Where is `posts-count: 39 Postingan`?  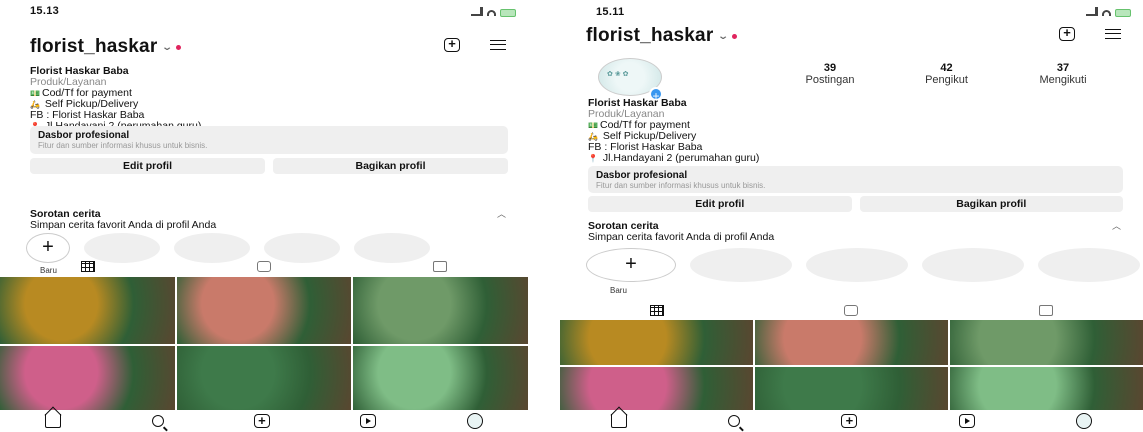
posts-count: 39 Postingan is located at coordinates (830, 74).